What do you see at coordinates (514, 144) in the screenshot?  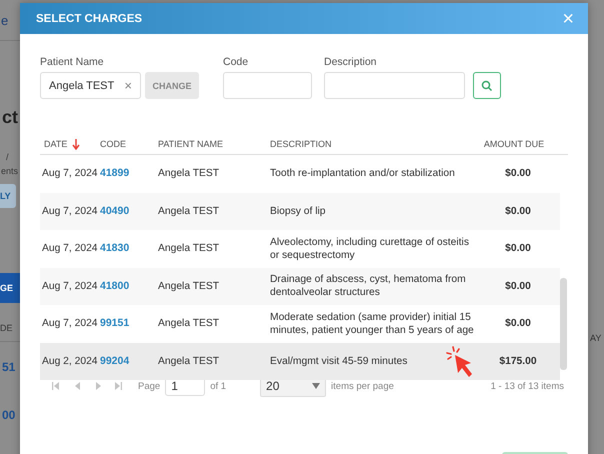 I see `column-header: AMOUNT DUE` at bounding box center [514, 144].